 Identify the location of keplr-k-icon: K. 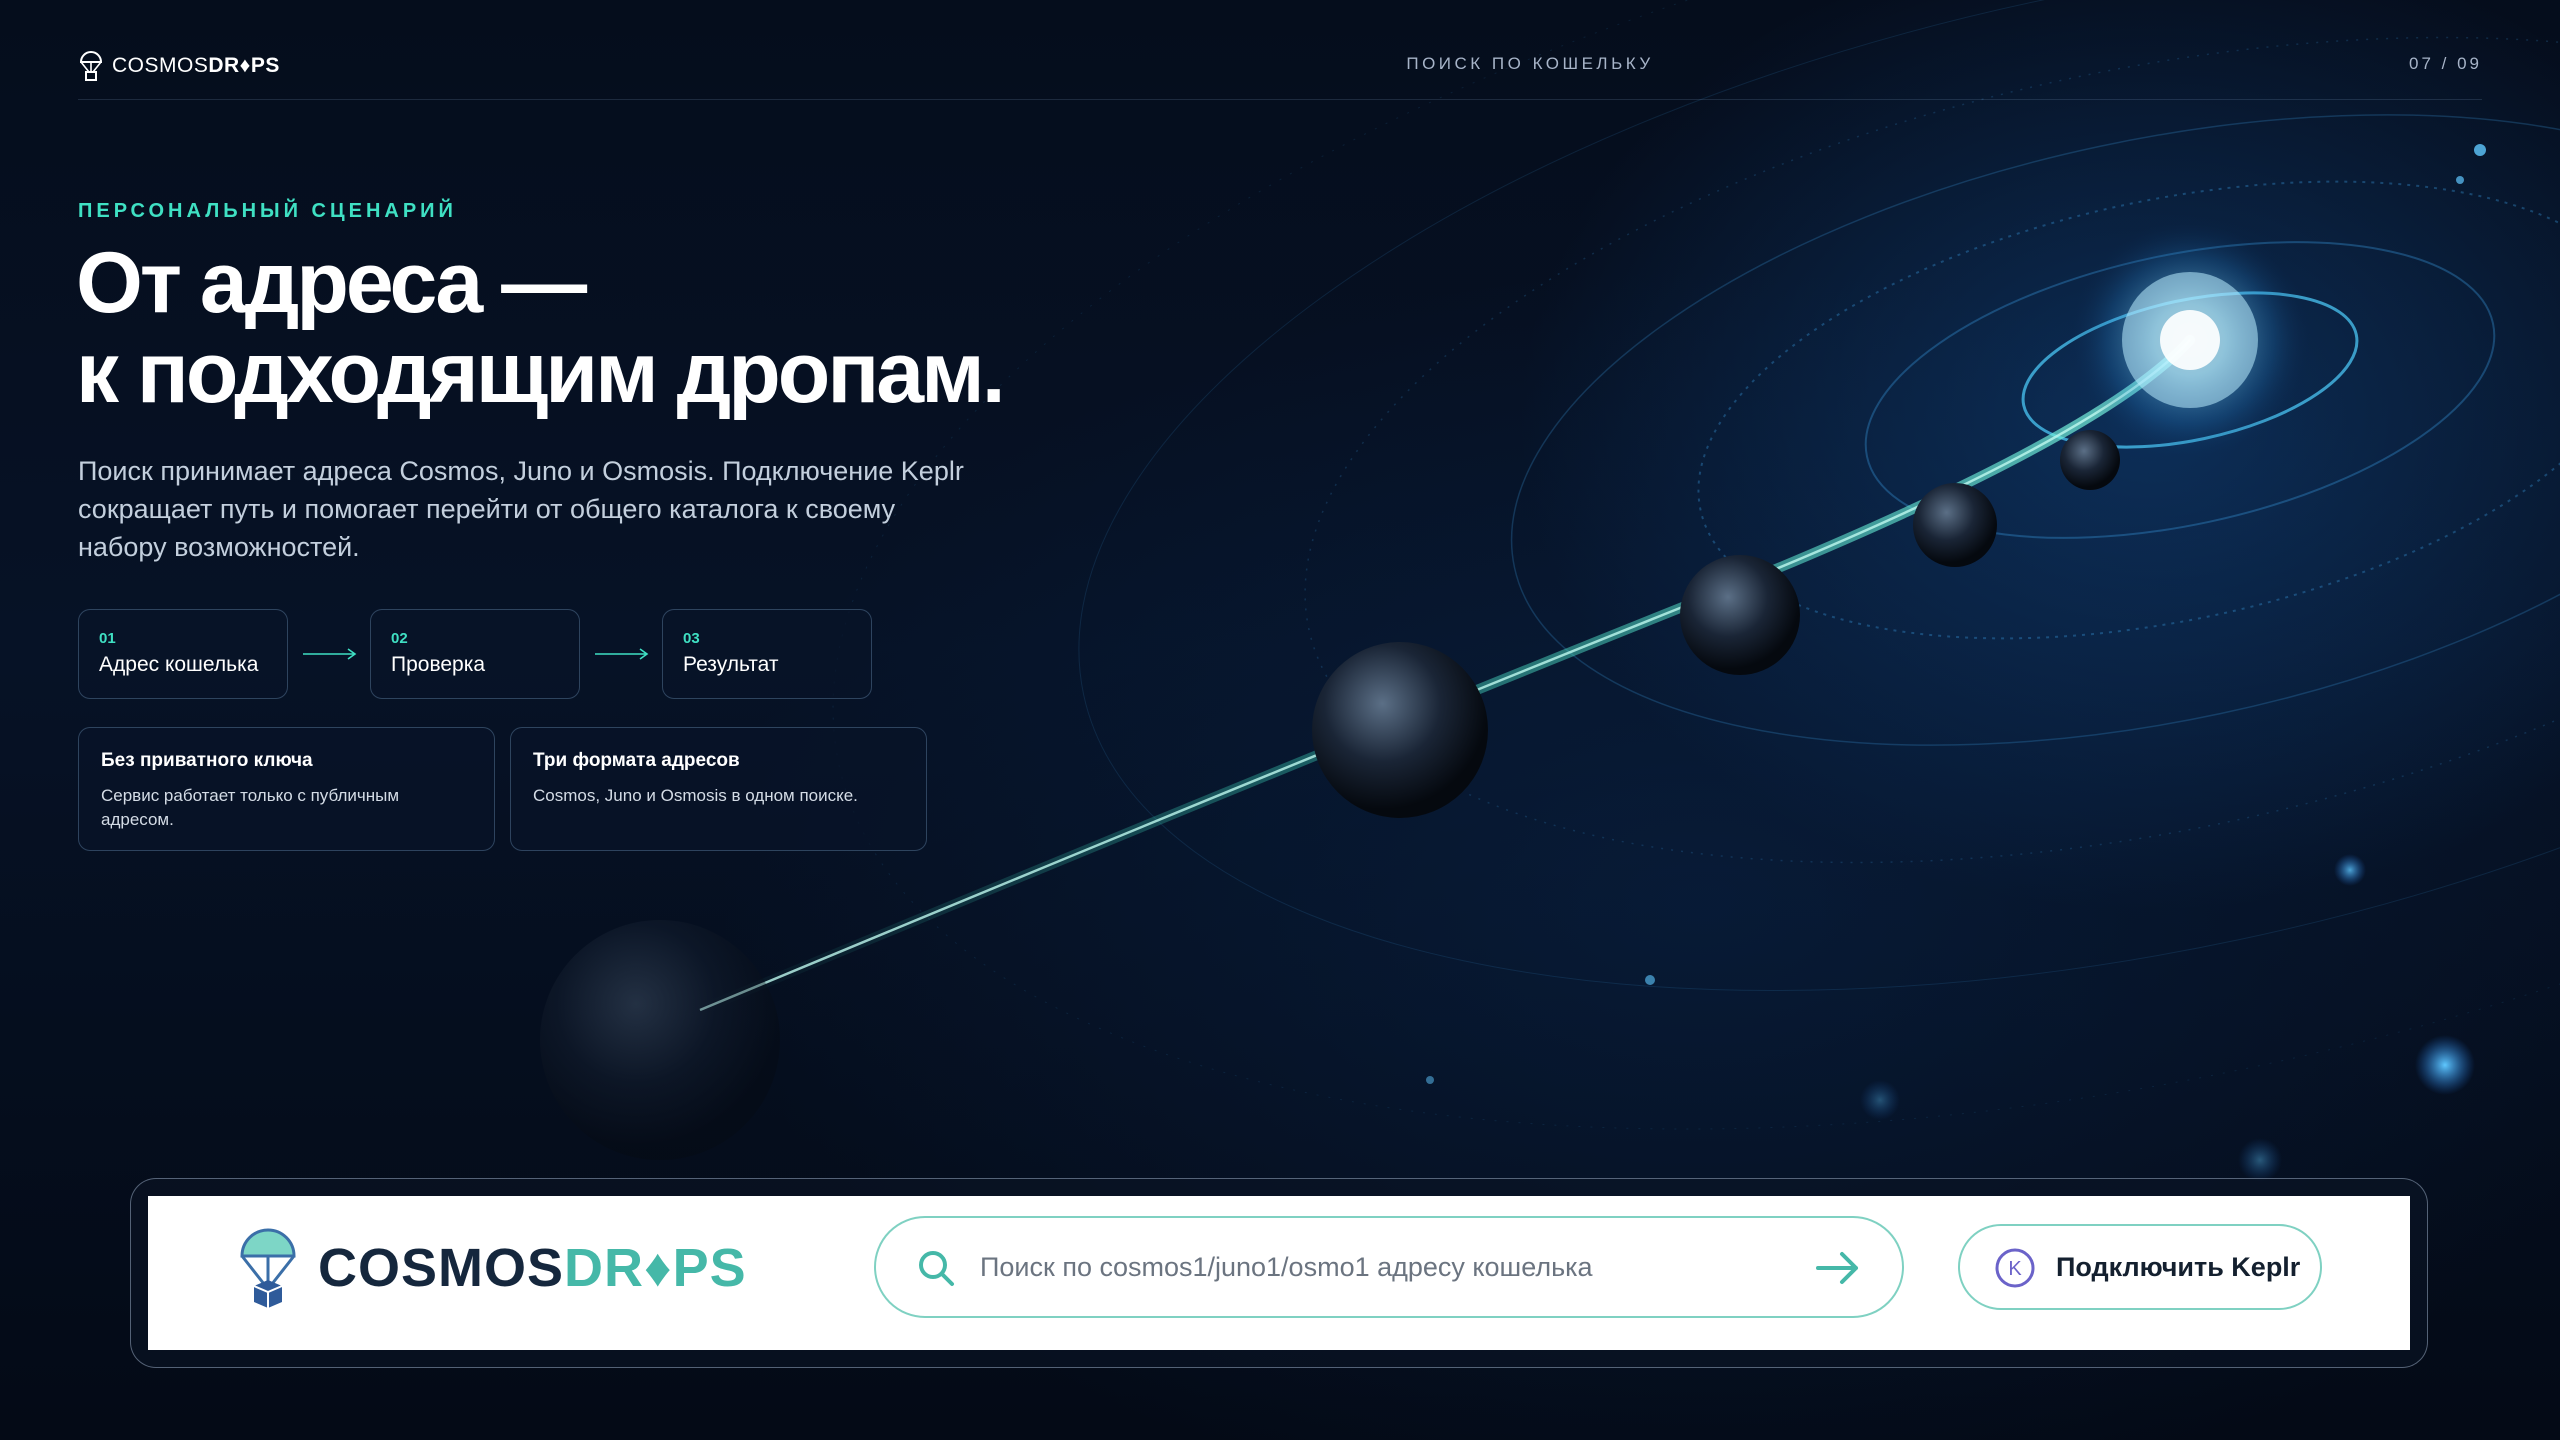
(2015, 1268).